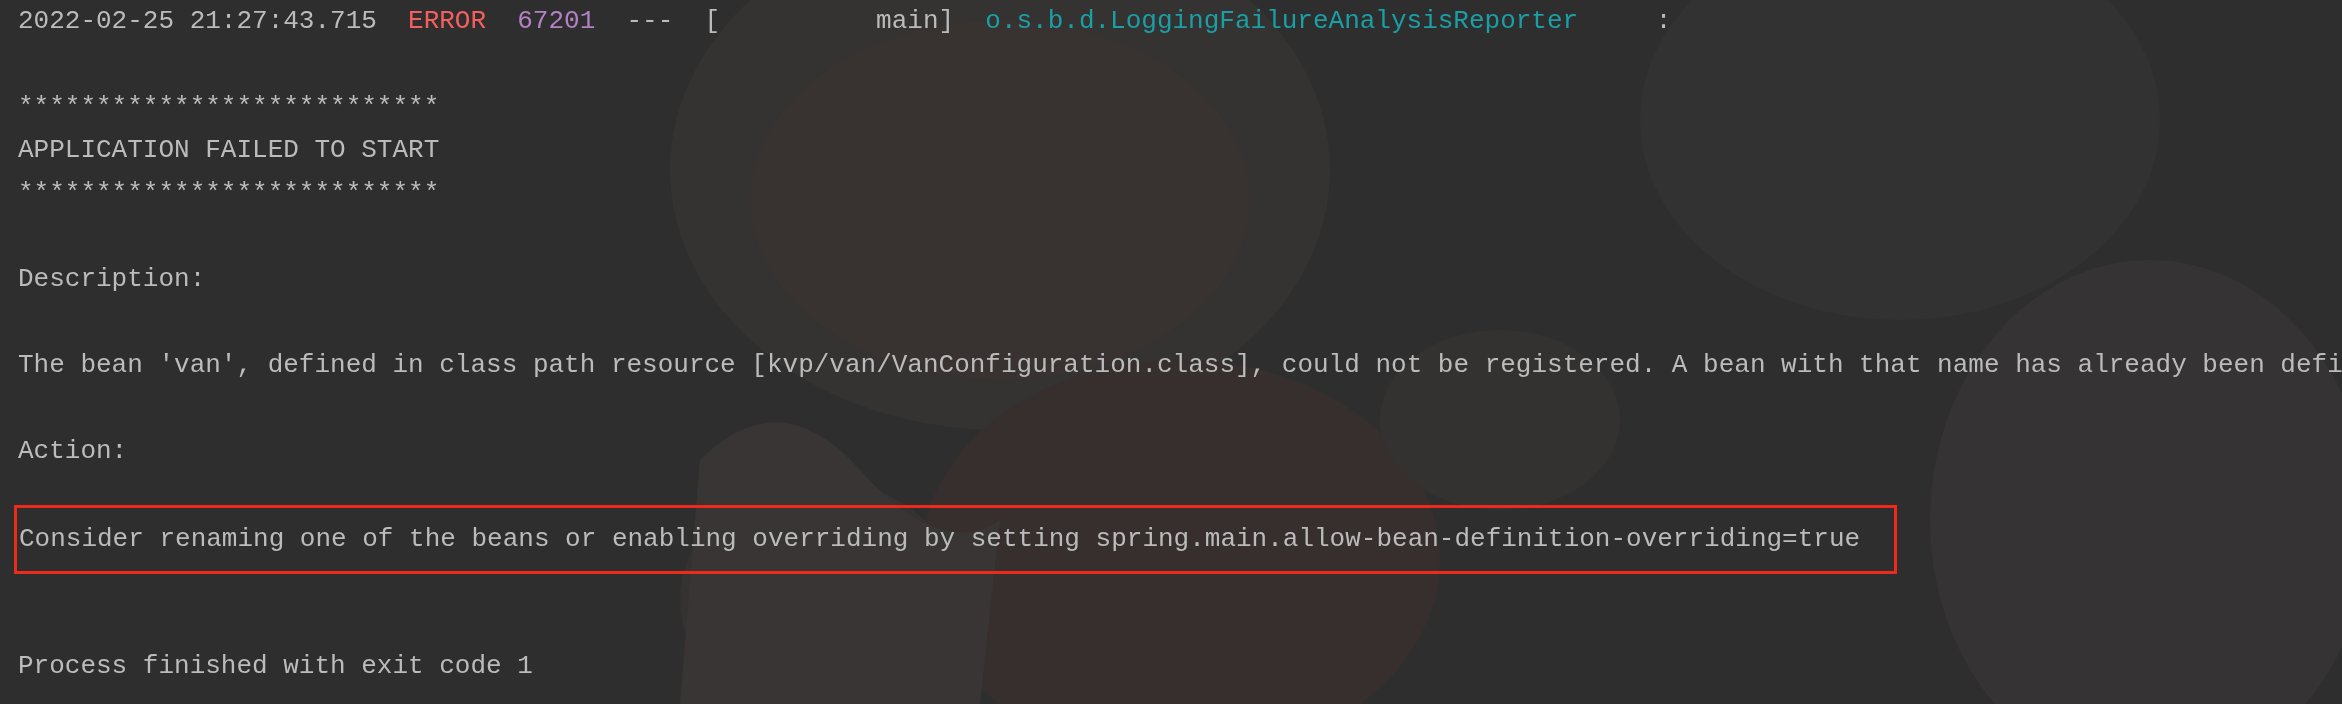 The image size is (2342, 704). Describe the element at coordinates (1180, 365) in the screenshot. I see `console-text: The bean 'van', defined in class path resource [kvp/van/VanConfiguration.class], could not be registered. A bean with that name has already been defi` at that location.